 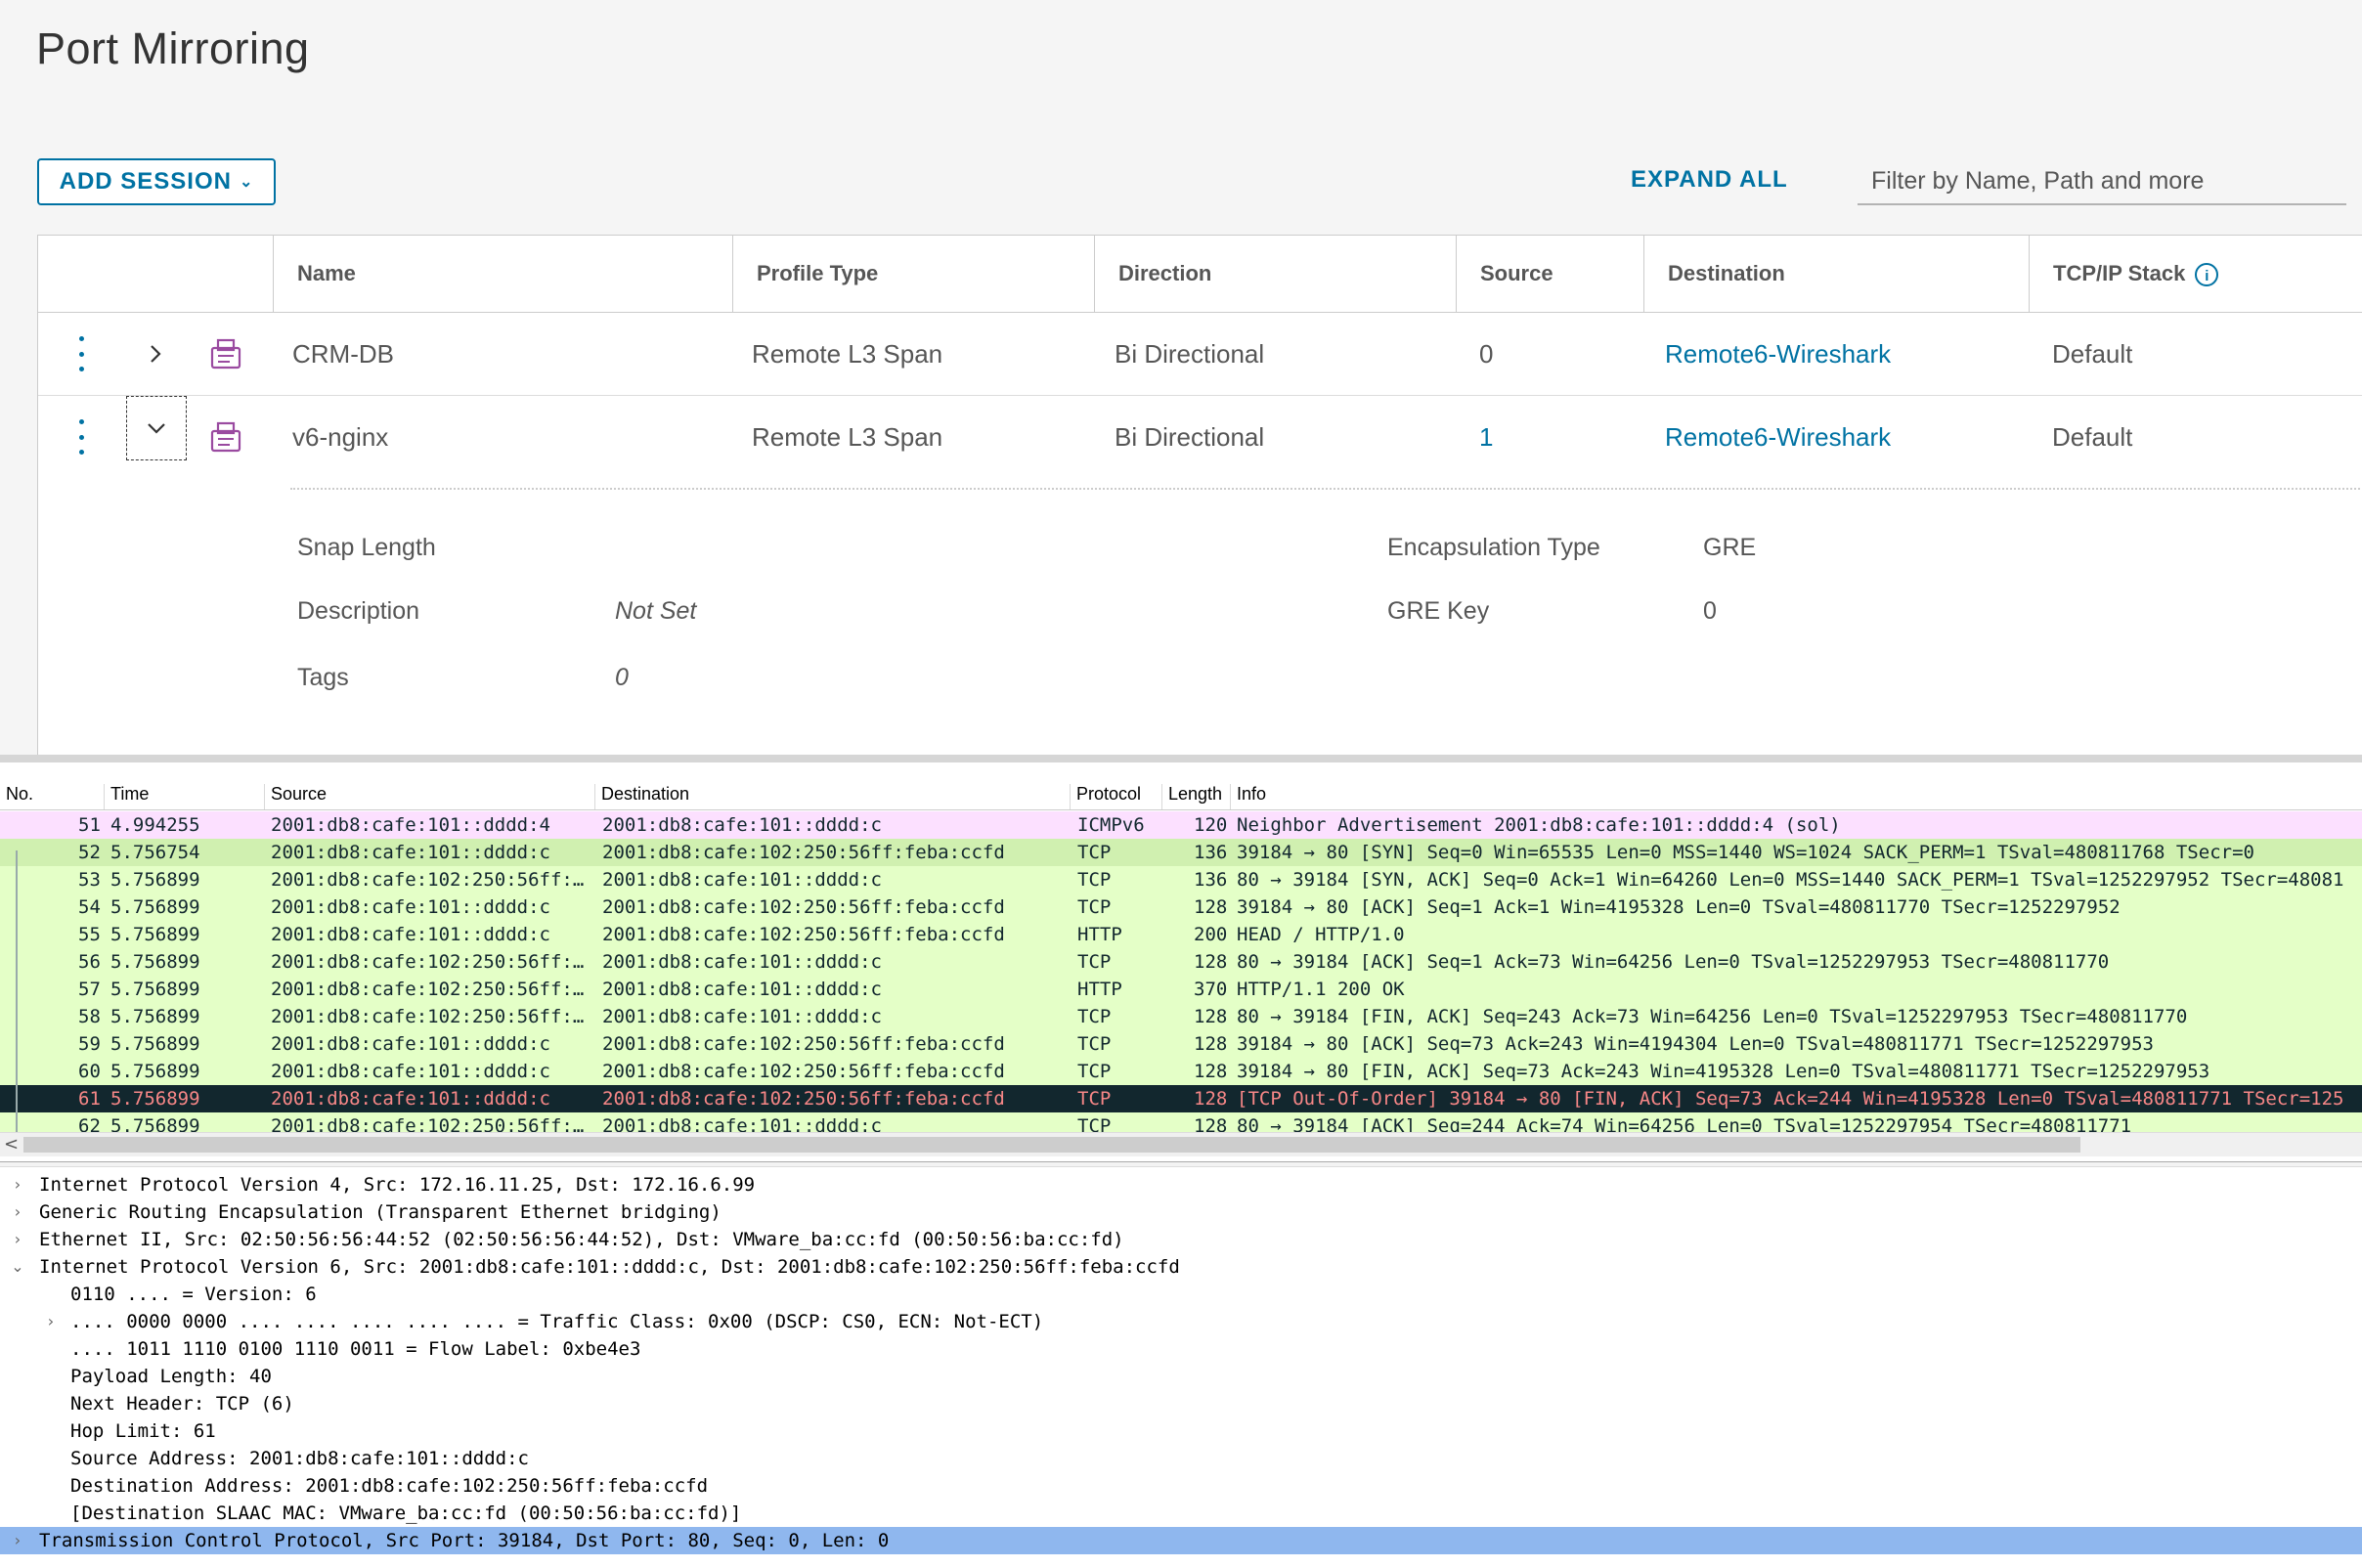 I want to click on info-icon: i, so click(x=2207, y=275).